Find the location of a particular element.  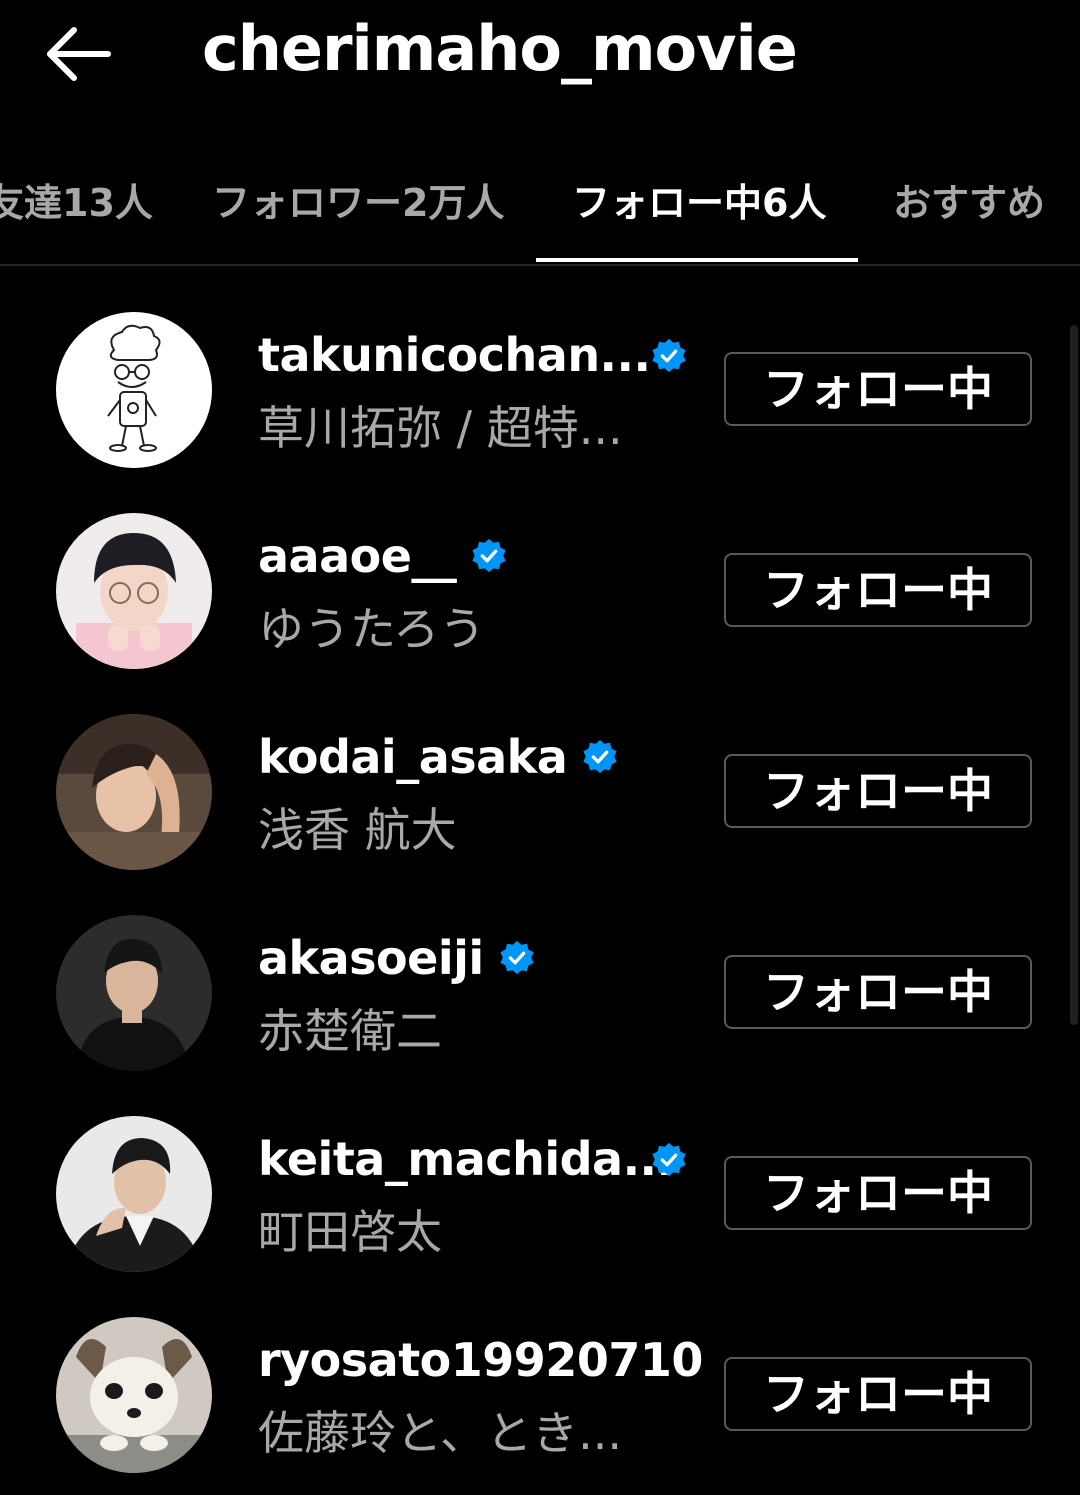

username-line: akasoeiji is located at coordinates (478, 959).